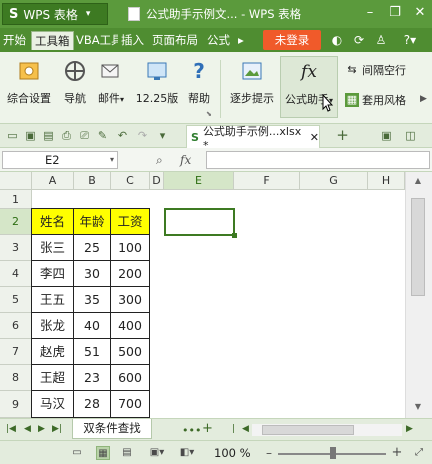 The height and width of the screenshot is (464, 432). I want to click on new-tab-icon: +, so click(342, 135).